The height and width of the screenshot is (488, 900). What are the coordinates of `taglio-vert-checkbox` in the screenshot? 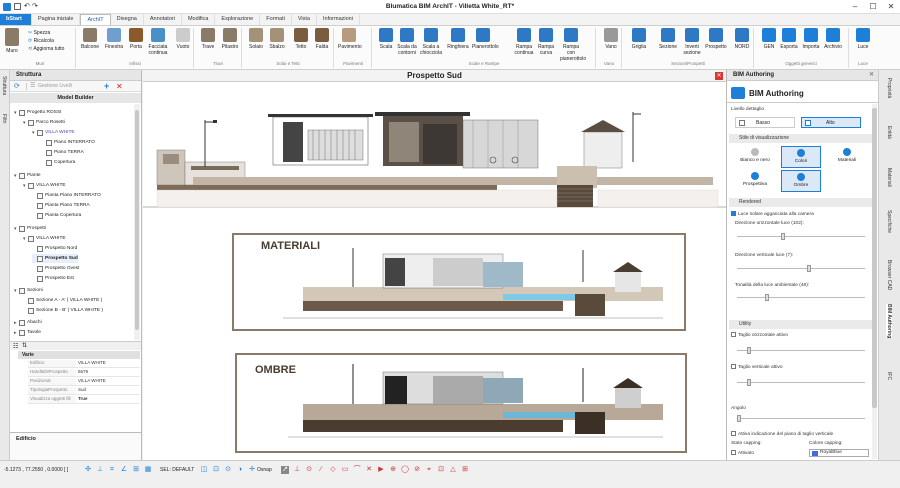 It's located at (733, 366).